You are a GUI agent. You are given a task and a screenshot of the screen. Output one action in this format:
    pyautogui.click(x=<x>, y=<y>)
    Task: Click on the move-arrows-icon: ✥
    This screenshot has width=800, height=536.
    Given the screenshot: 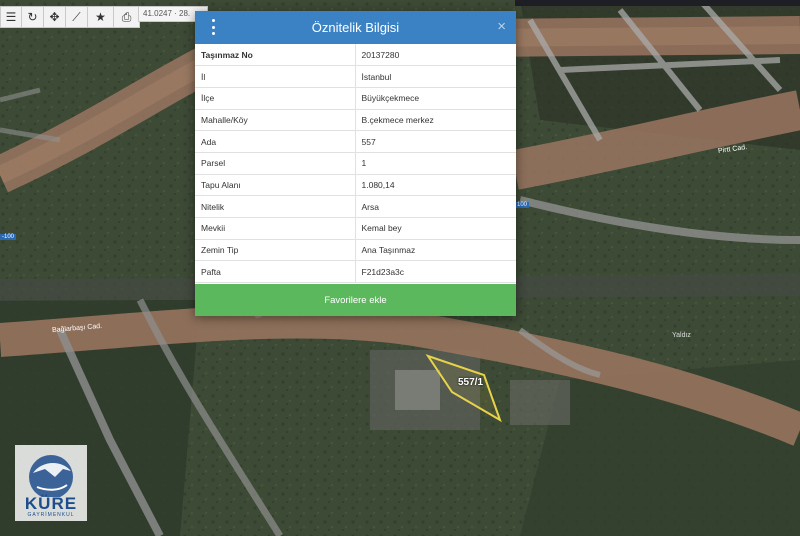 What is the action you would take?
    pyautogui.click(x=54, y=17)
    